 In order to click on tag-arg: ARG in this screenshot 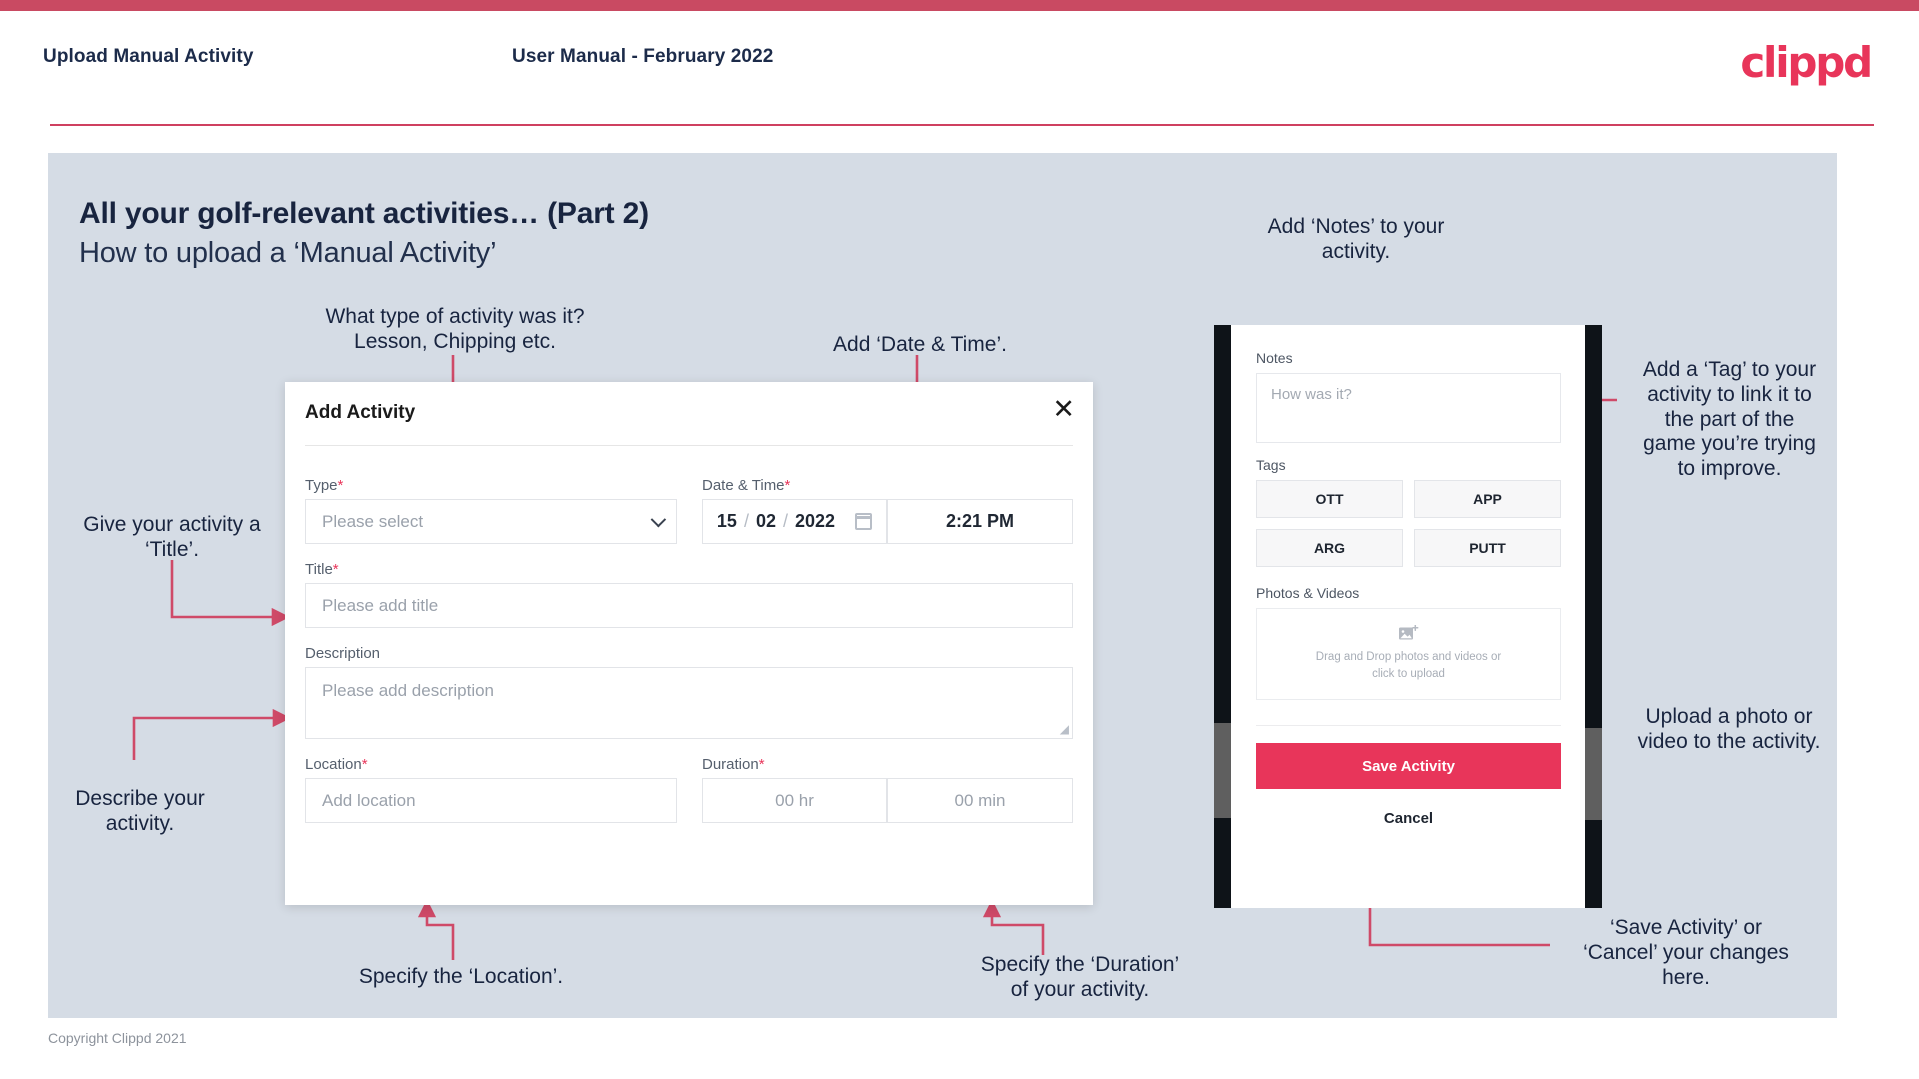, I will do `click(1329, 548)`.